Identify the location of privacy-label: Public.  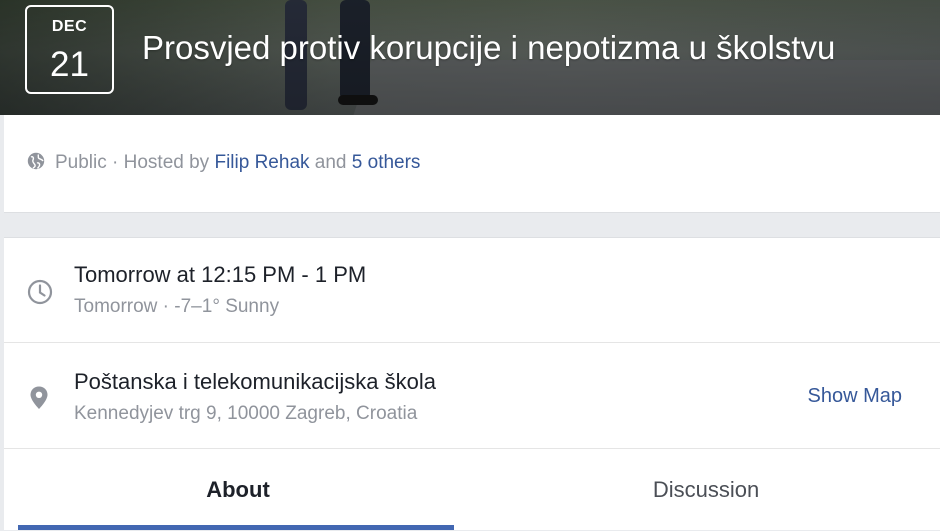
(81, 162).